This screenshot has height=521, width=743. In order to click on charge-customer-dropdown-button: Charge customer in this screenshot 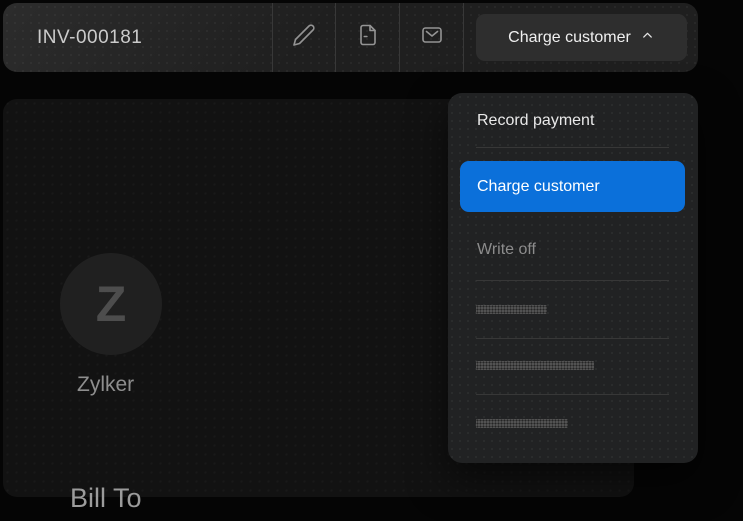, I will do `click(581, 37)`.